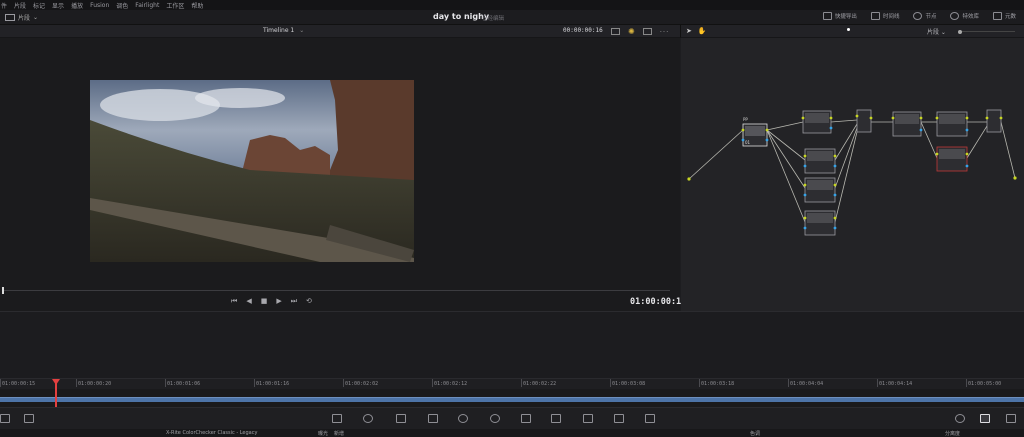  I want to click on node-pp: PP 01, so click(755, 132).